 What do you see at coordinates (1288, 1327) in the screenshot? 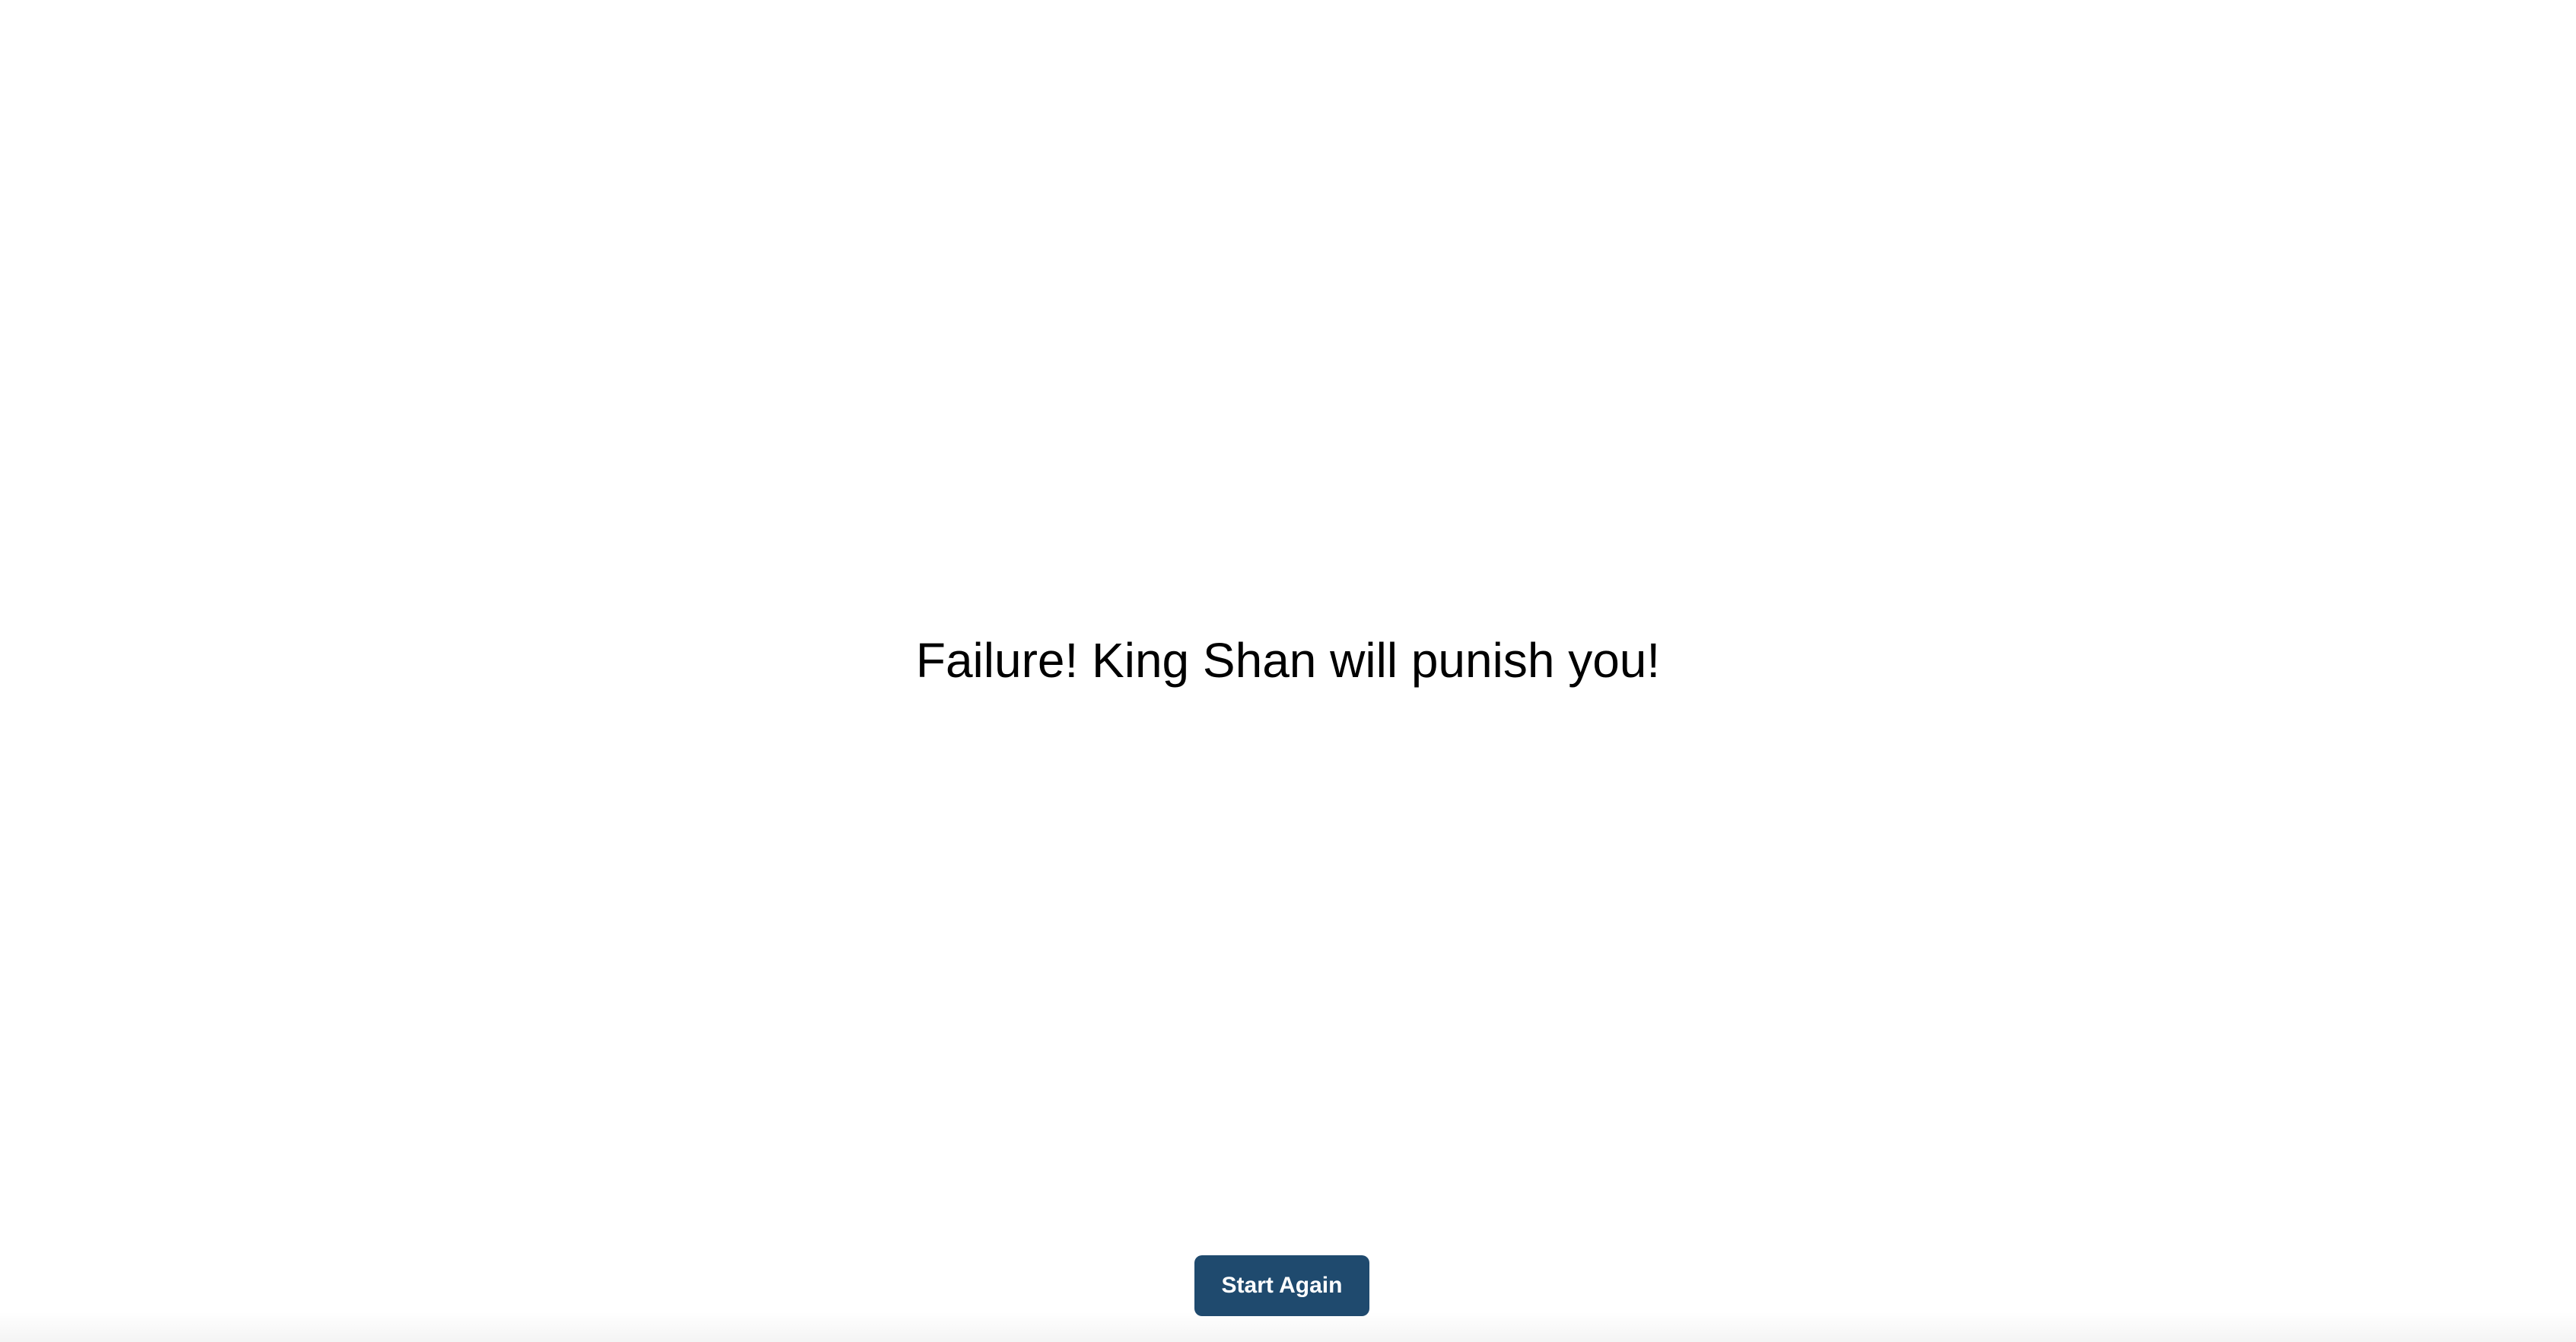
I see `bottom-edge-shadow` at bounding box center [1288, 1327].